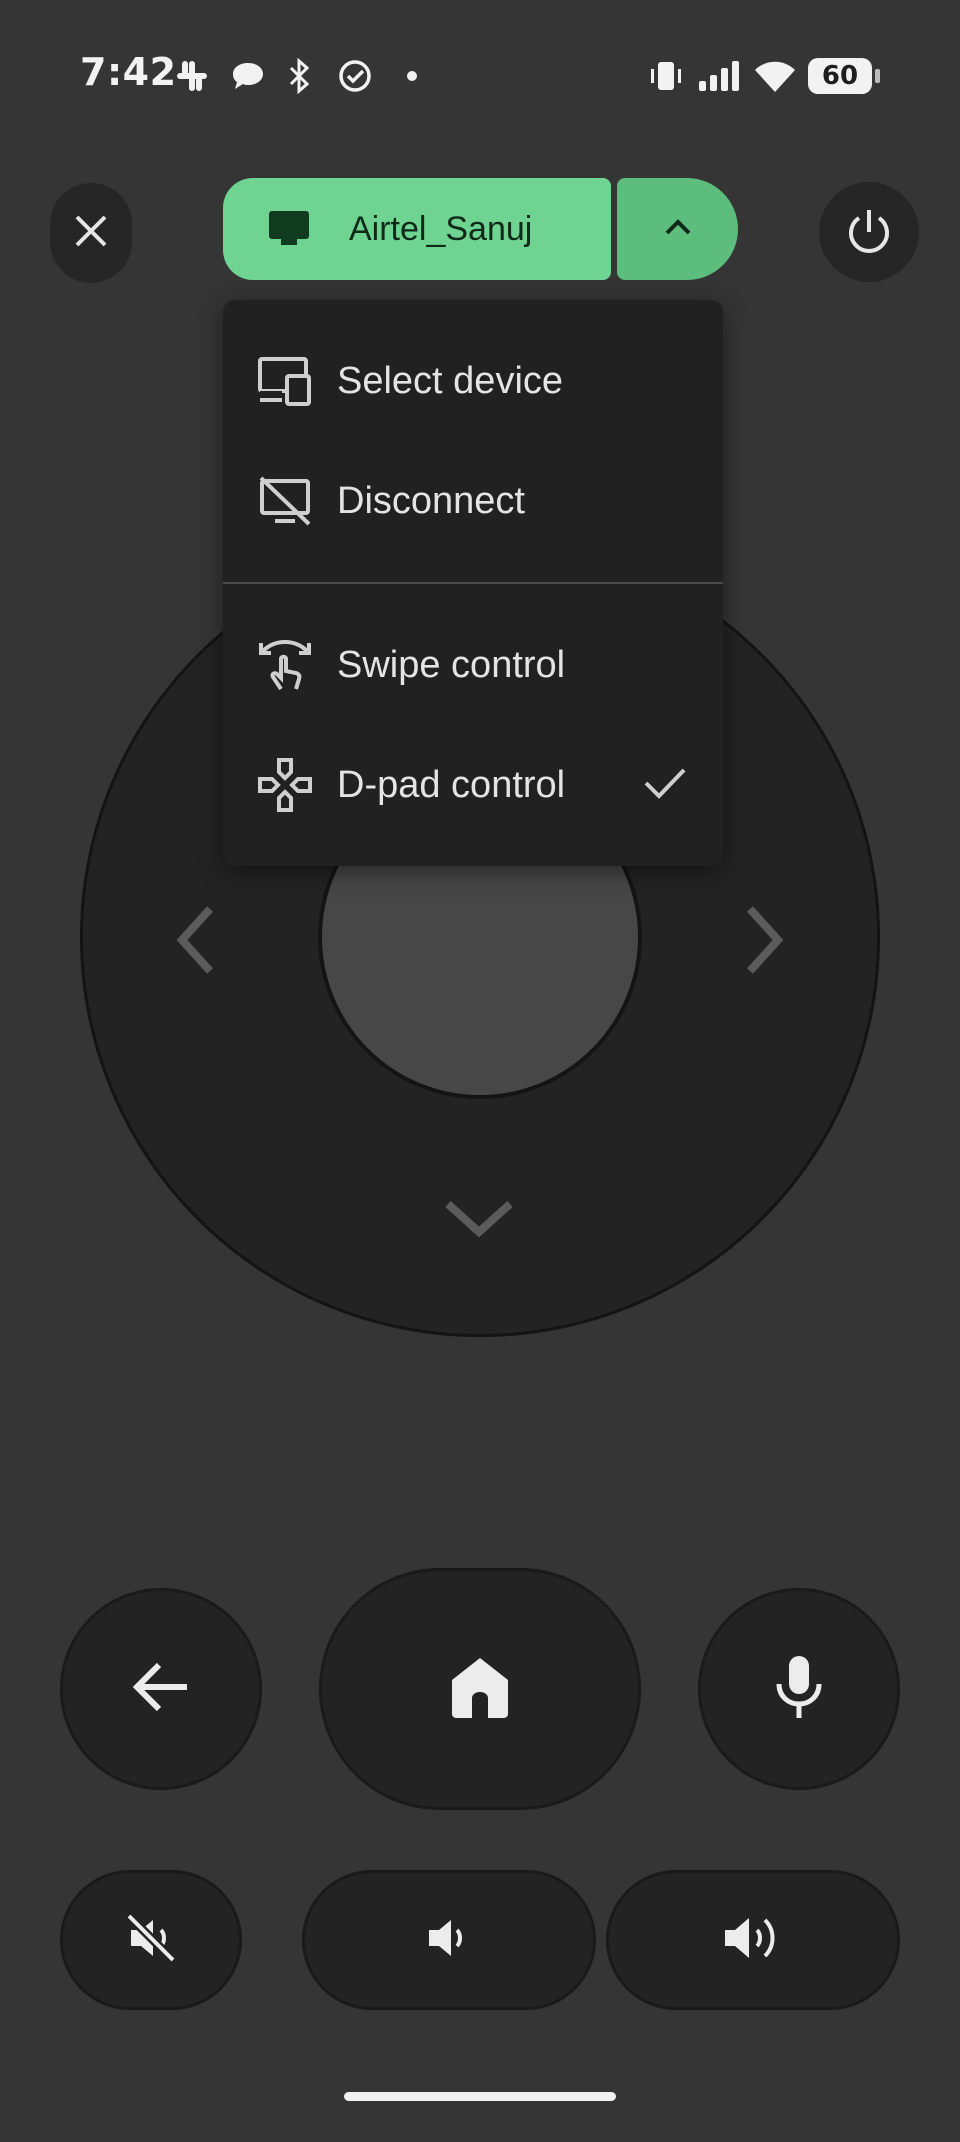  I want to click on slack-icon, so click(192, 76).